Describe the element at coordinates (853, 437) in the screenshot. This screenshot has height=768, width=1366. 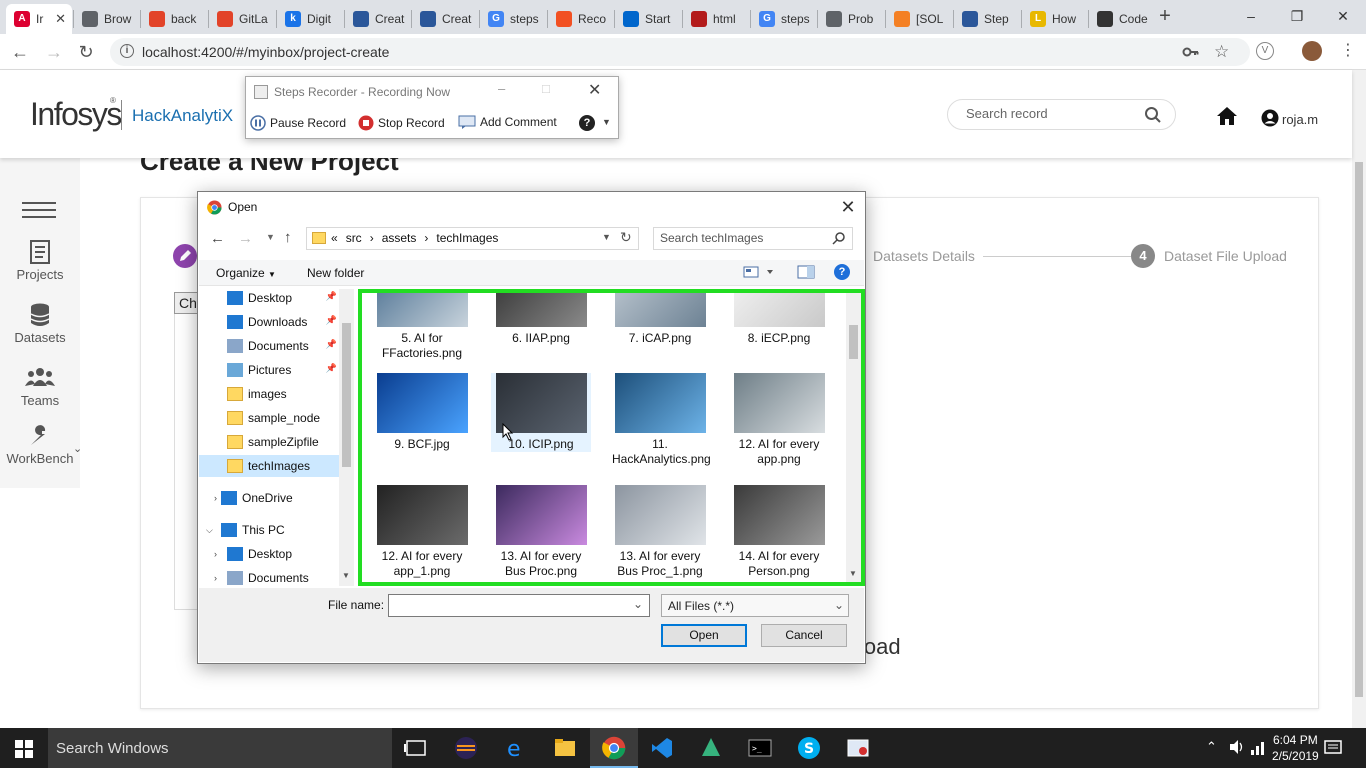
I see `file-grid-scrollbar: ▼` at that location.